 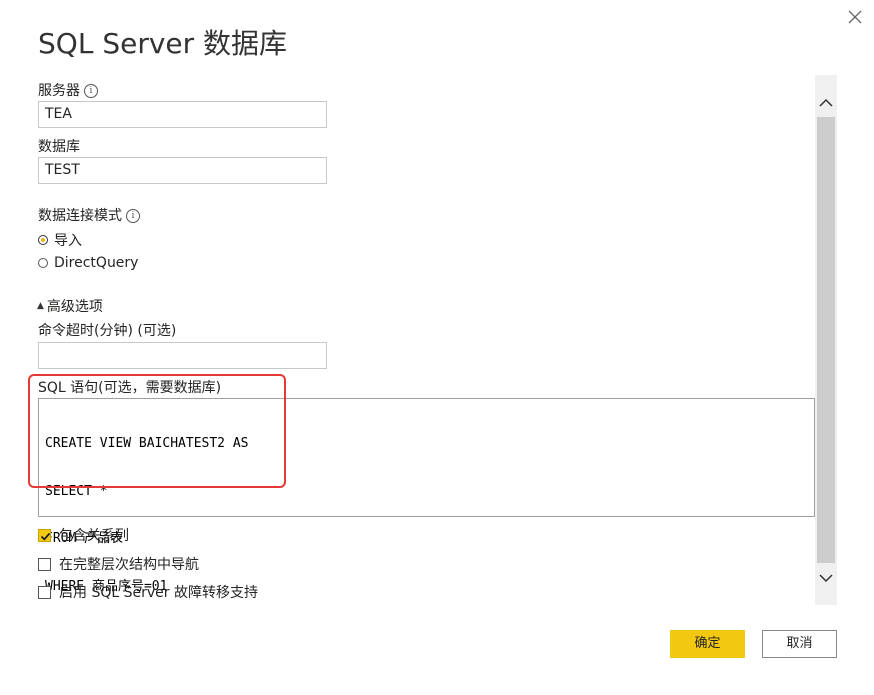 What do you see at coordinates (40, 306) in the screenshot?
I see `triangle-up-icon: ▲` at bounding box center [40, 306].